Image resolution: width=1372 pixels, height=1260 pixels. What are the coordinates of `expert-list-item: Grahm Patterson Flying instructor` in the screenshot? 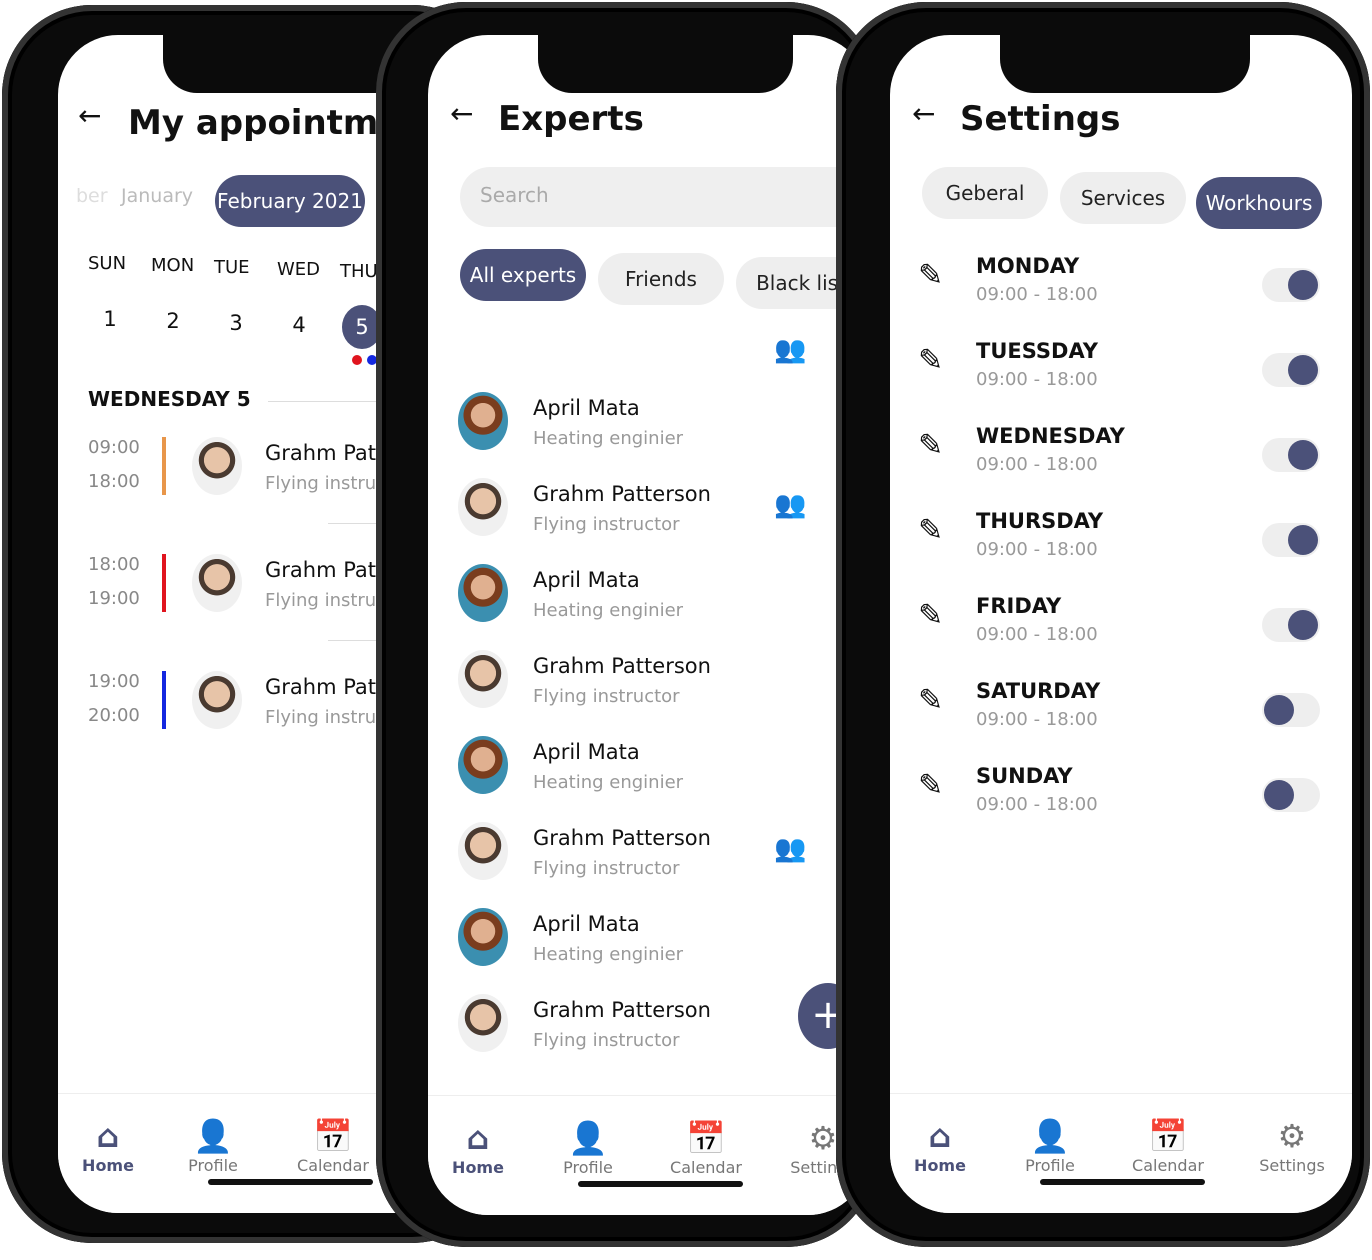 It's located at (648, 683).